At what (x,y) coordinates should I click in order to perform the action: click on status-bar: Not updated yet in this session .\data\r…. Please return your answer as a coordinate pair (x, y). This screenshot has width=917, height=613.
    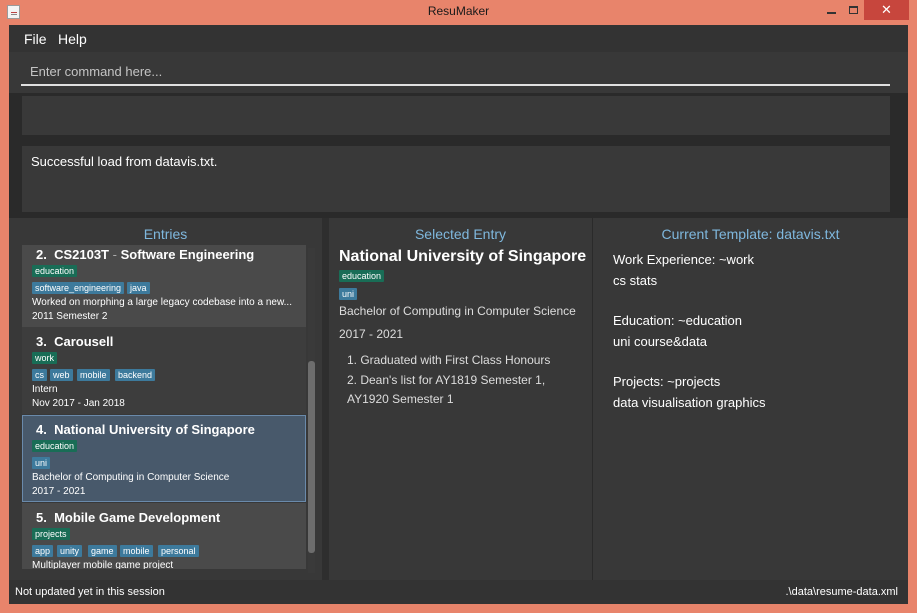
    Looking at the image, I should click on (458, 592).